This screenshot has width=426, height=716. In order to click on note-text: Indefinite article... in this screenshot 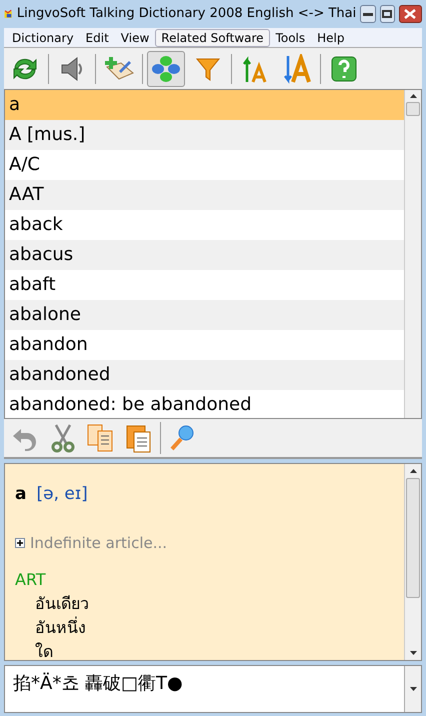, I will do `click(99, 543)`.